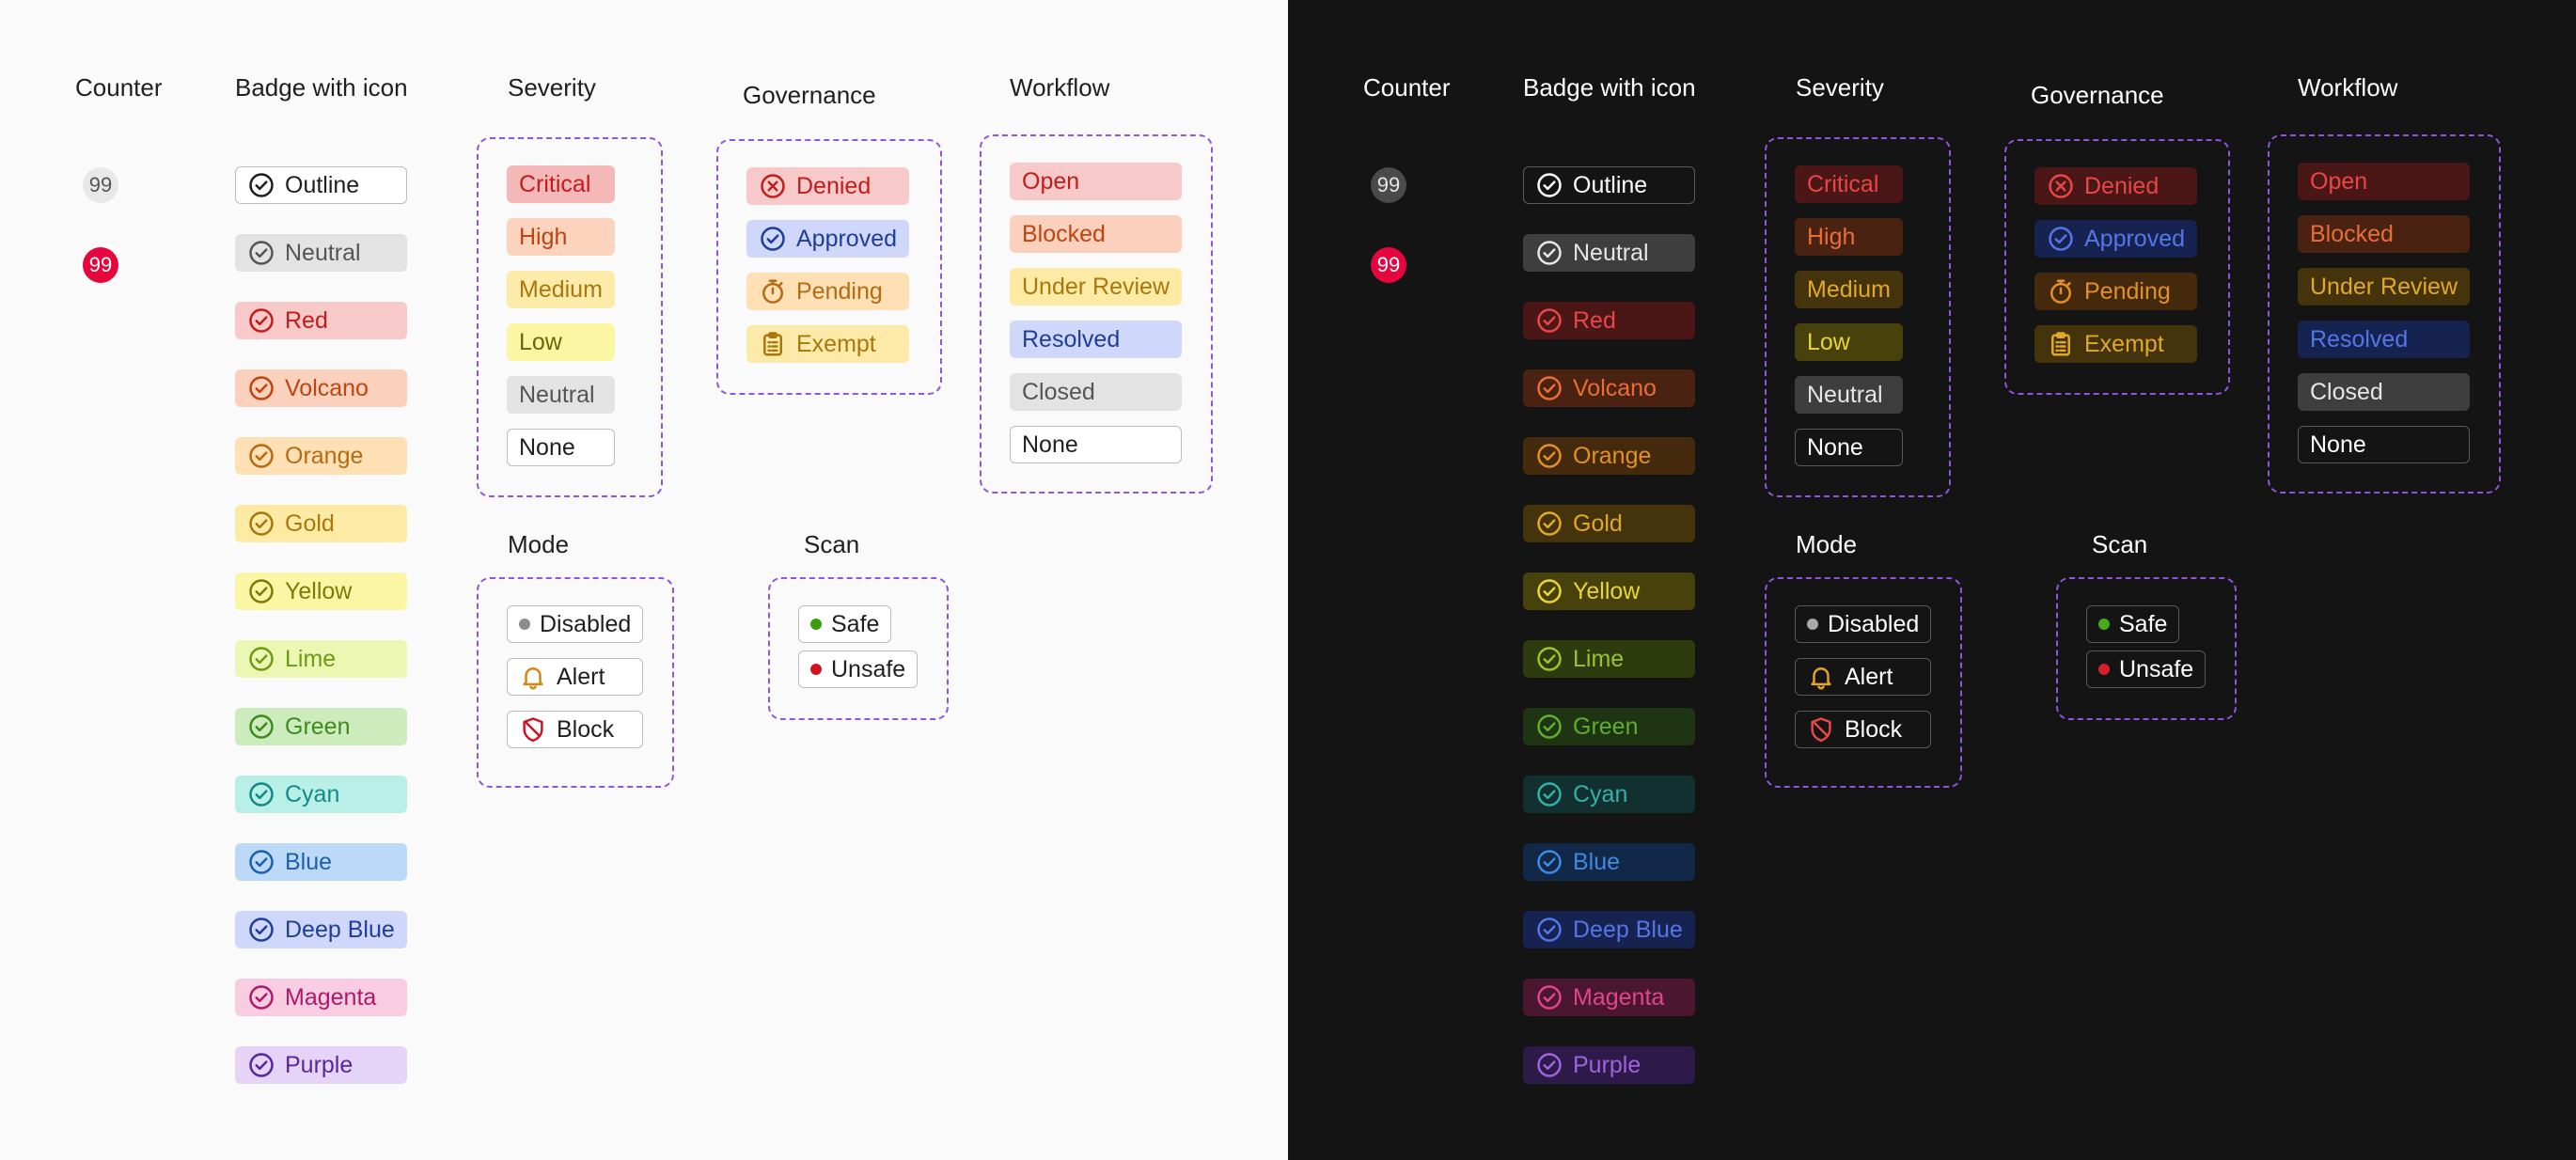  Describe the element at coordinates (1613, 456) in the screenshot. I see `badge-label: Orange` at that location.